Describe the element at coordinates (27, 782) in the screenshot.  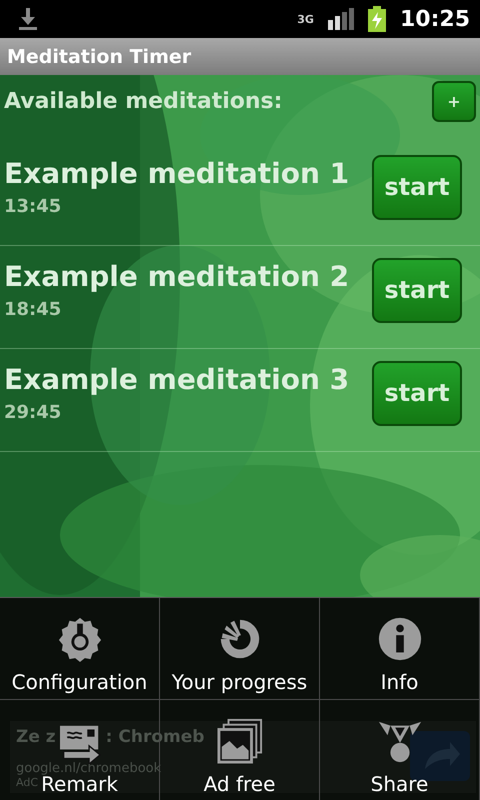
I see `ad-attribution: AdC` at that location.